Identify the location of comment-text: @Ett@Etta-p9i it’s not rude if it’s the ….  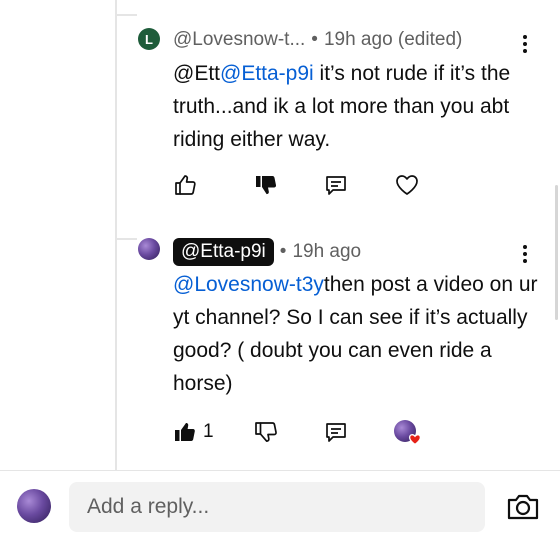
(358, 106).